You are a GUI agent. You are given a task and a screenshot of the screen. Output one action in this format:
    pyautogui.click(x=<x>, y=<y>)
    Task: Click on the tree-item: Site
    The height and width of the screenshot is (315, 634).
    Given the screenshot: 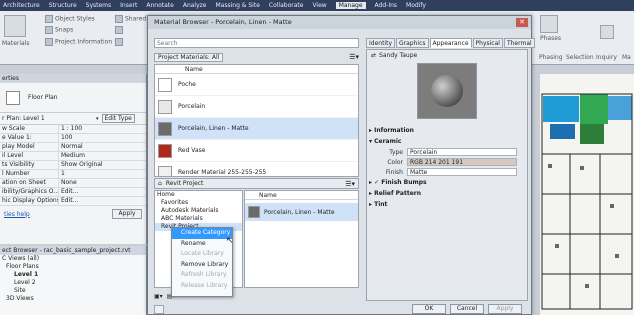 What is the action you would take?
    pyautogui.click(x=73, y=291)
    